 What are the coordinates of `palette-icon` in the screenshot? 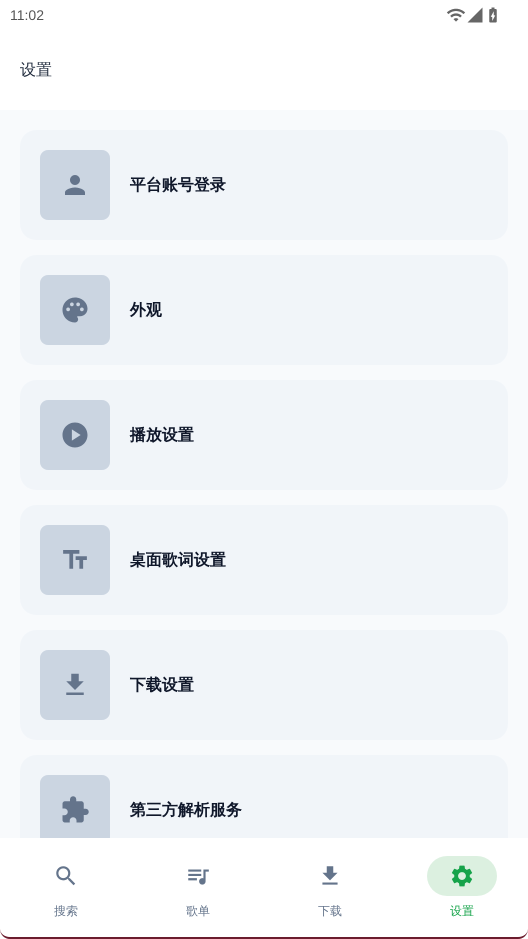 It's located at (75, 310).